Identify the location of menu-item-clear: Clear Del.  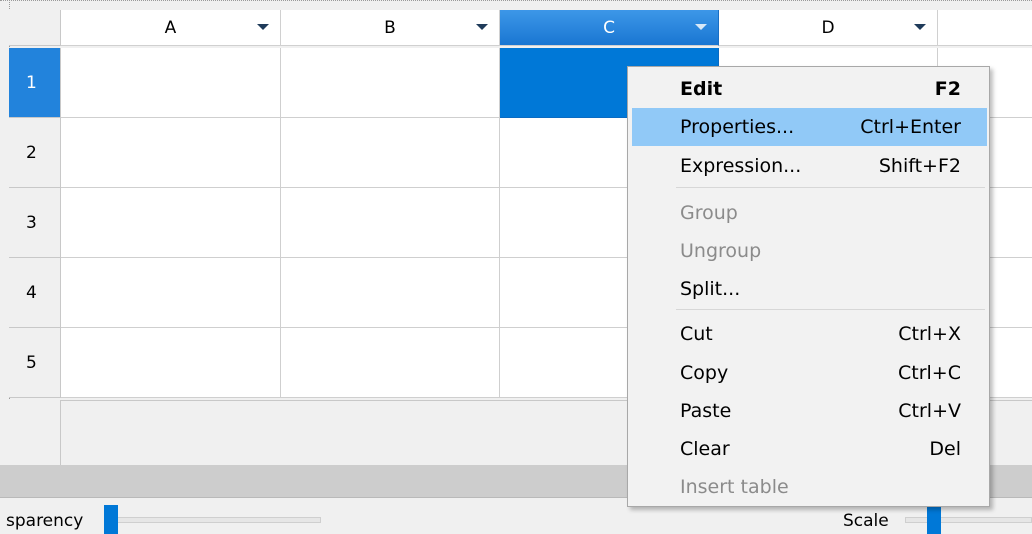
(809, 449).